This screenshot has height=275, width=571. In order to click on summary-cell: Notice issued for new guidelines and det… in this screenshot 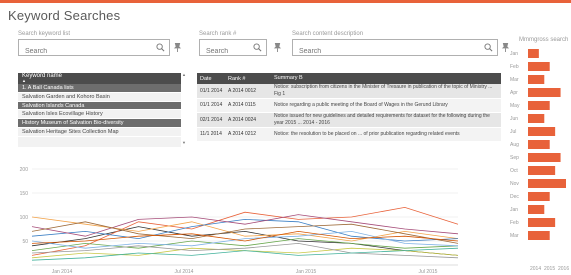, I will do `click(382, 119)`.